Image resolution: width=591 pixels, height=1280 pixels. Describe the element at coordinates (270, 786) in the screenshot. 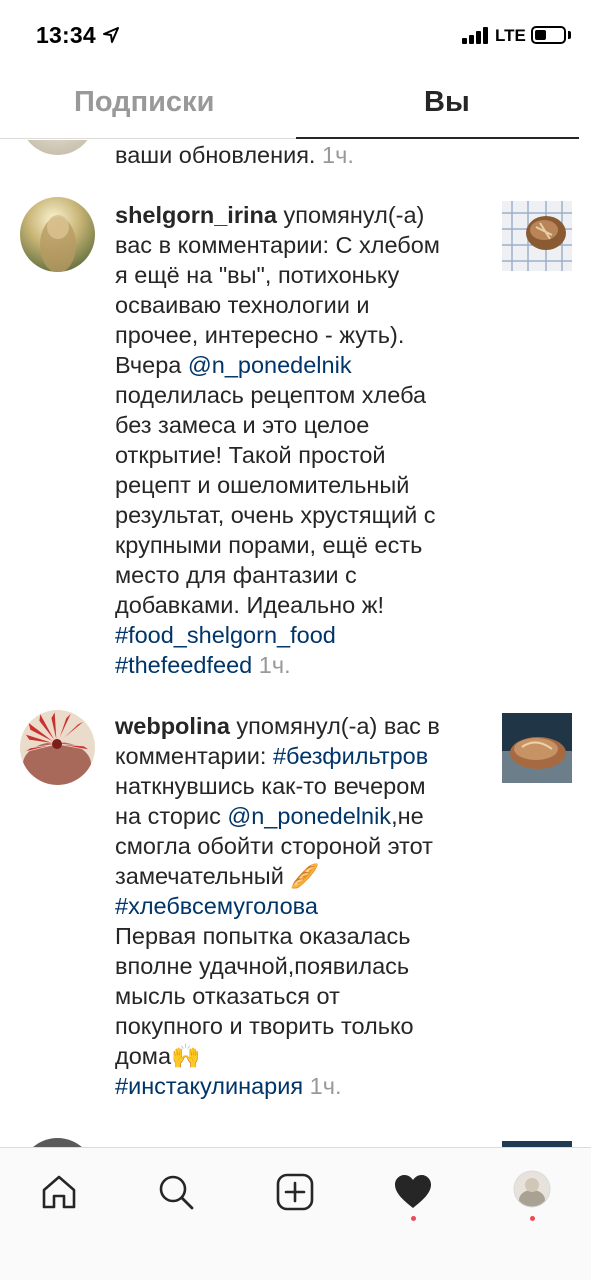

I see `comment-line: наткнувшись как-то вечером` at that location.